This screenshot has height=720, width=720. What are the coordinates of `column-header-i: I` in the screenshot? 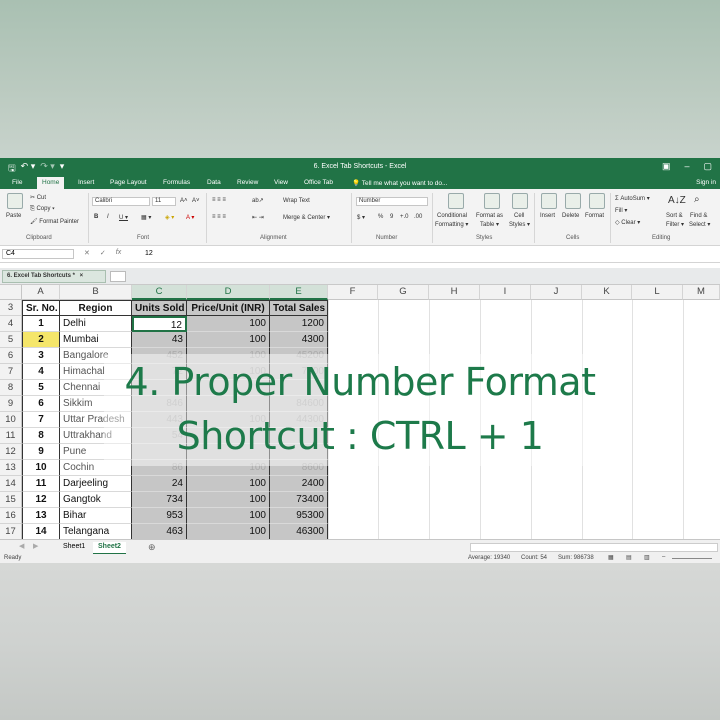 It's located at (505, 292).